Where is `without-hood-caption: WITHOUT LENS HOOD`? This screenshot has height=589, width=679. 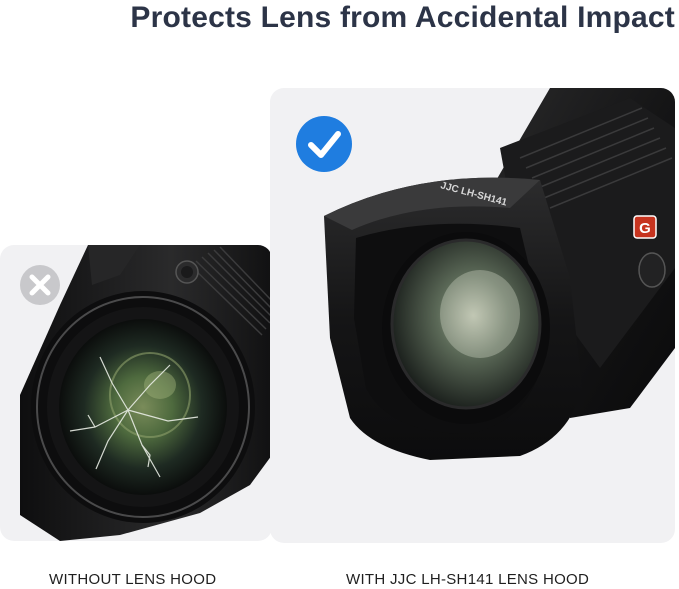
without-hood-caption: WITHOUT LENS HOOD is located at coordinates (133, 579).